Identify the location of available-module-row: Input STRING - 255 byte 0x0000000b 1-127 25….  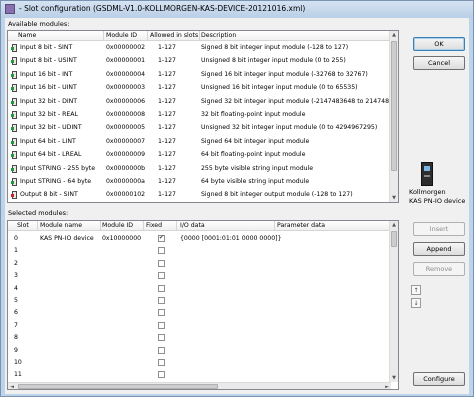
(203, 169).